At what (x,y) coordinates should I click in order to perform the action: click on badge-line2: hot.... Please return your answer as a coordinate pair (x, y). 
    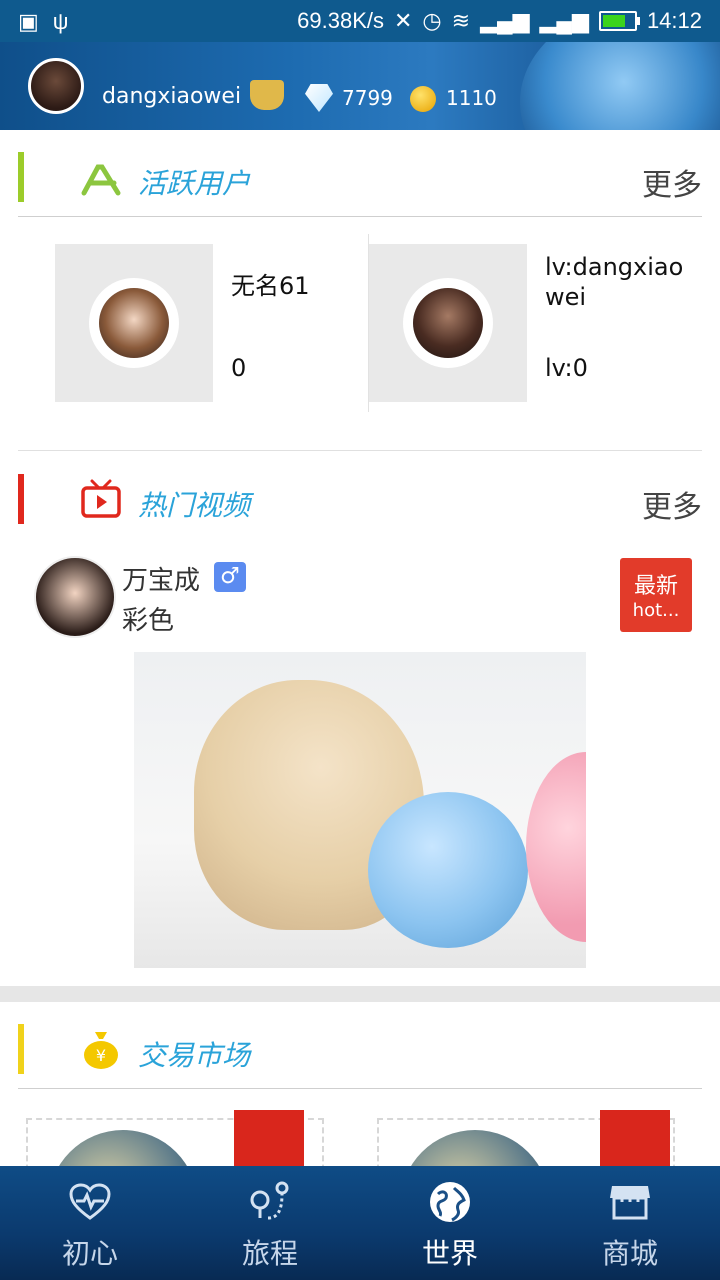
    Looking at the image, I should click on (656, 610).